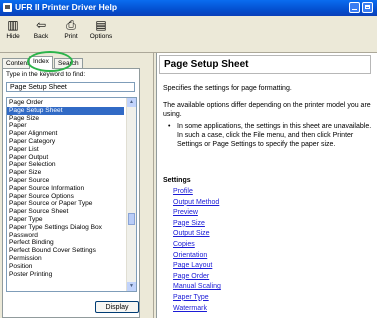  What do you see at coordinates (101, 36) in the screenshot?
I see `options-label: Options` at bounding box center [101, 36].